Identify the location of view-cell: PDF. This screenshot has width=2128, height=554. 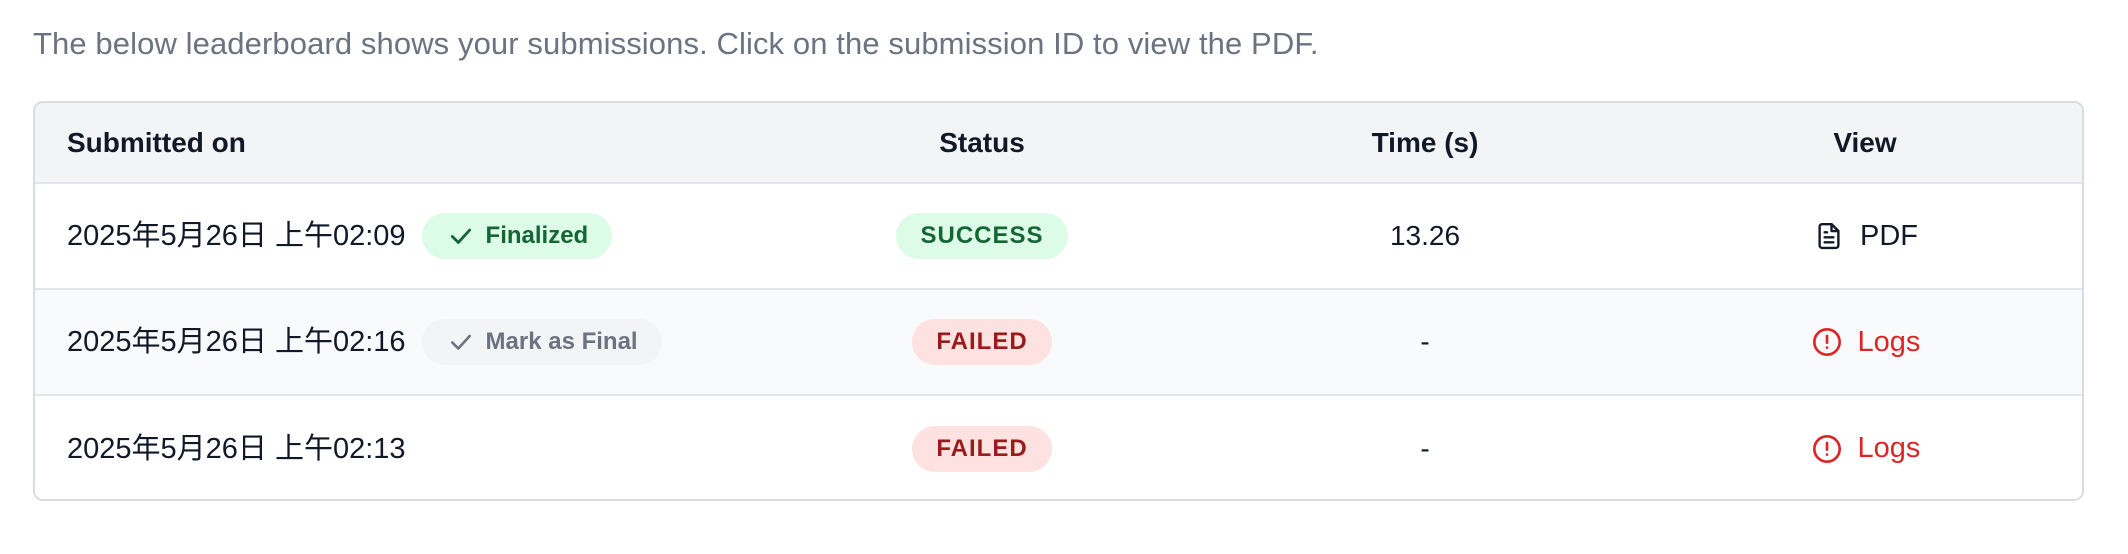
(1865, 236).